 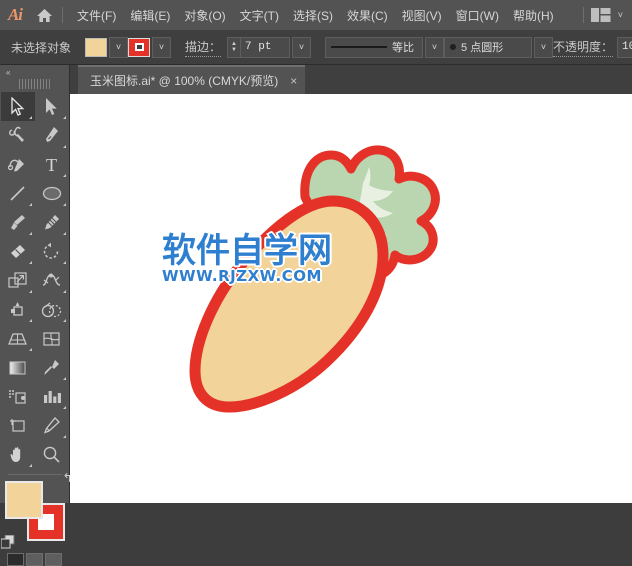 What do you see at coordinates (359, 47) in the screenshot?
I see `stroke-profile-preview-icon` at bounding box center [359, 47].